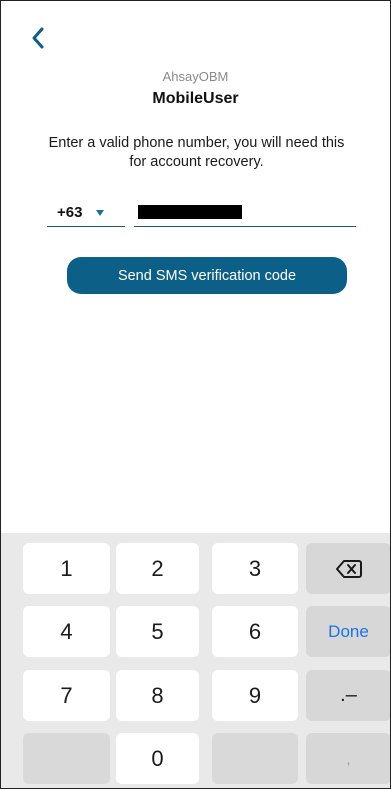 This screenshot has width=391, height=789. Describe the element at coordinates (195, 98) in the screenshot. I see `user-name: MobileUser` at that location.